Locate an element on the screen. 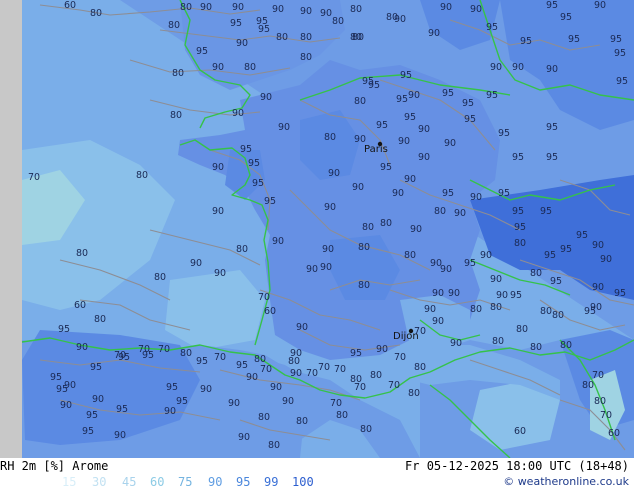 This screenshot has height=490, width=634. no-data-strip is located at coordinates (11, 229).